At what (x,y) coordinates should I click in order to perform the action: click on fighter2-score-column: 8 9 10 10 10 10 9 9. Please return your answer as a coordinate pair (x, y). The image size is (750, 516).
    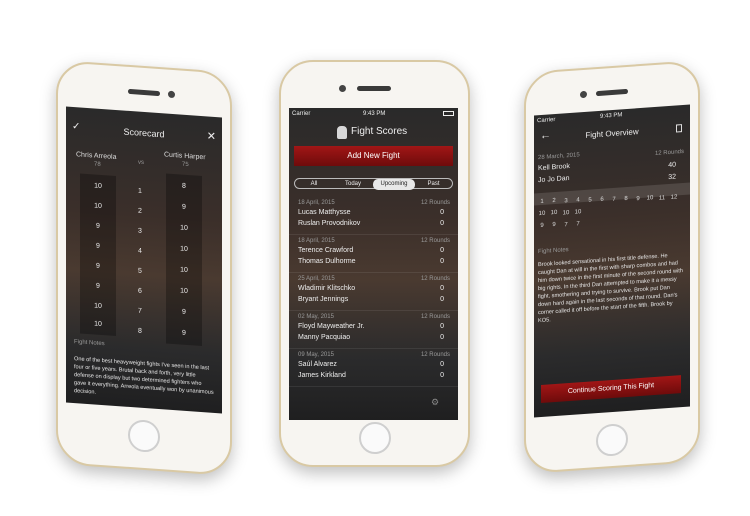
    Looking at the image, I should click on (184, 260).